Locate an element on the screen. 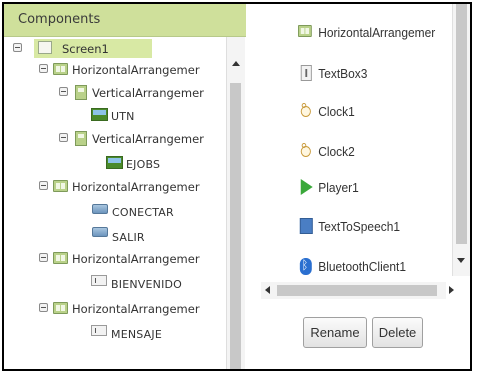  scroll-down-arrow-icon is located at coordinates (461, 260).